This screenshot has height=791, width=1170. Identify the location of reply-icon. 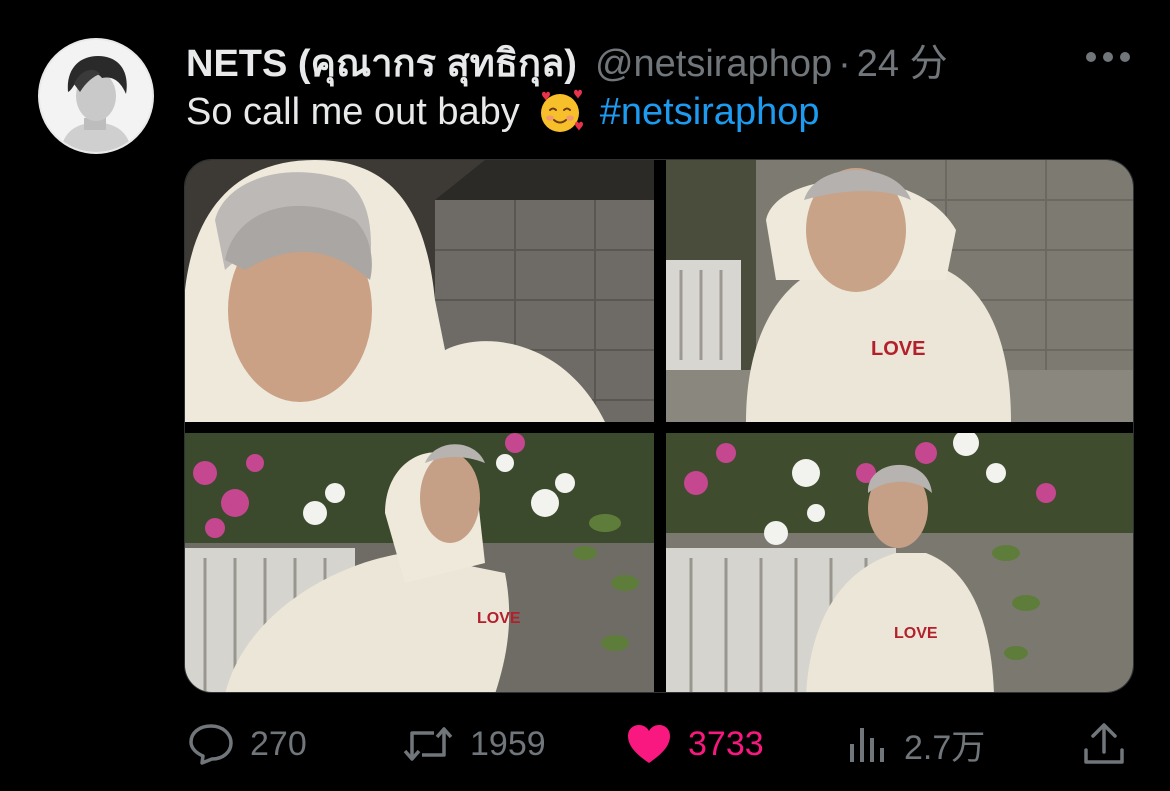
(211, 744).